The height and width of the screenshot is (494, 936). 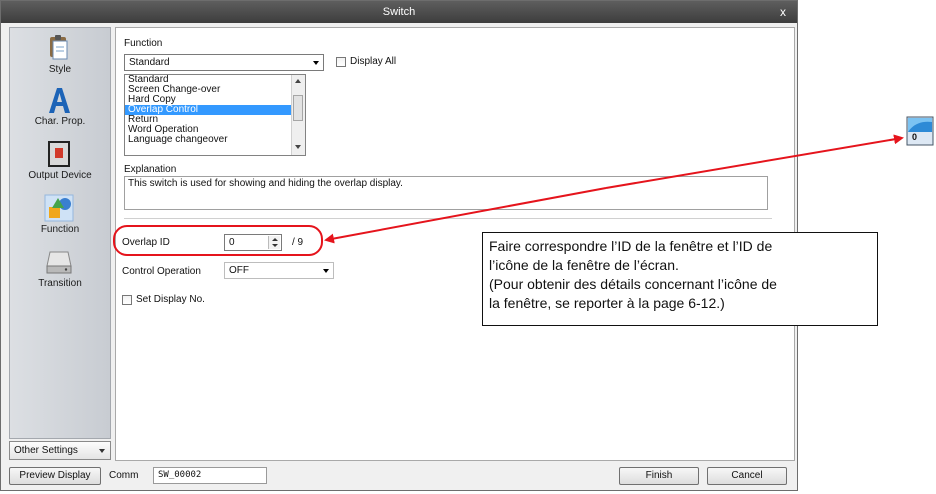 I want to click on other-settings-button: Other Settings, so click(x=60, y=450).